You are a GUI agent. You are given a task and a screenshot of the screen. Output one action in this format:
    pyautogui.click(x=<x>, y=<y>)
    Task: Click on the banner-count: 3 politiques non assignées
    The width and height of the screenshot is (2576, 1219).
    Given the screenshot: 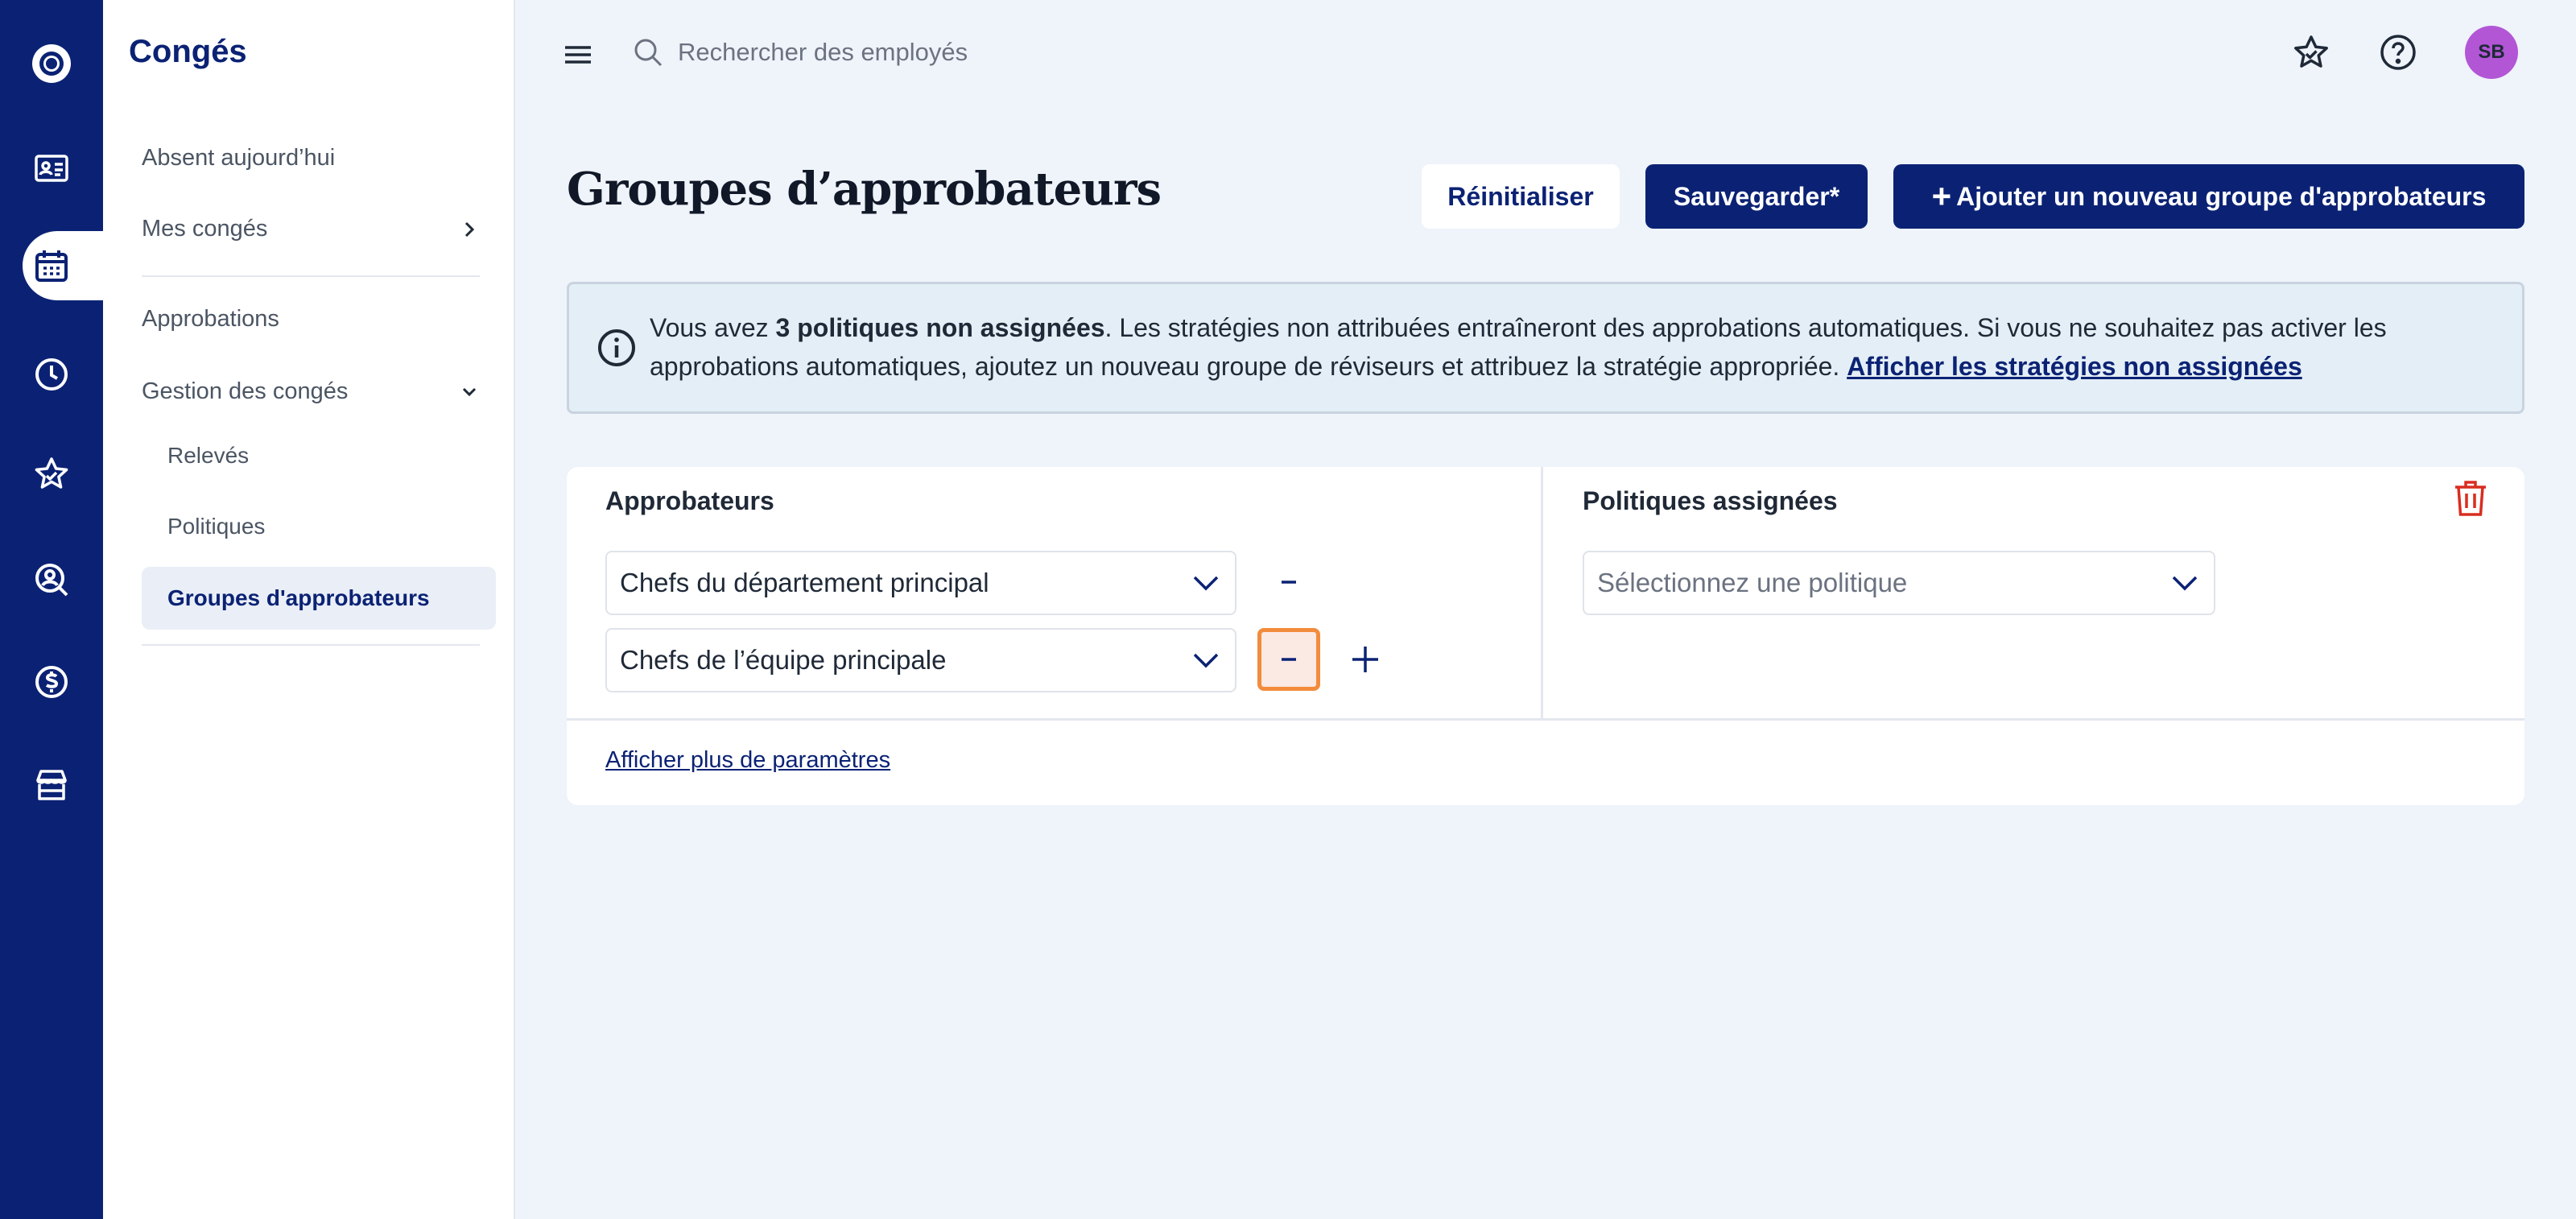 What is the action you would take?
    pyautogui.click(x=940, y=327)
    